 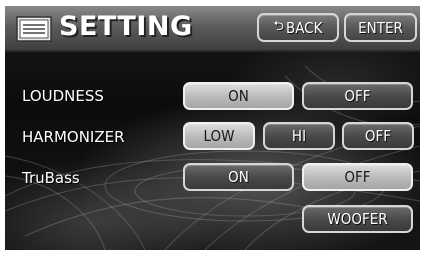 What do you see at coordinates (51, 178) in the screenshot?
I see `trubass-label: TruBass` at bounding box center [51, 178].